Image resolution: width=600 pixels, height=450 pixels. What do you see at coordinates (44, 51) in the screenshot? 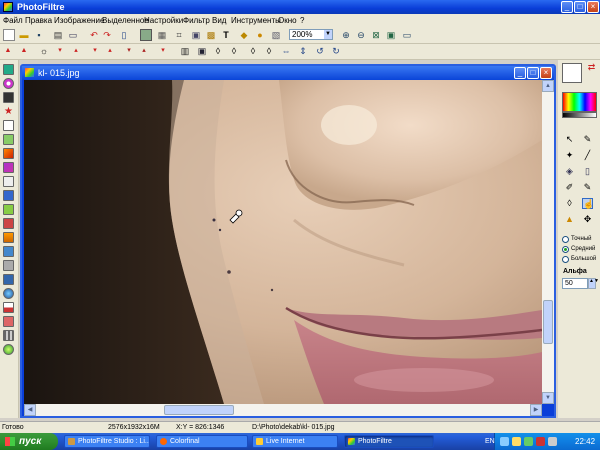
I see `brightness-icon: ☼` at bounding box center [44, 51].